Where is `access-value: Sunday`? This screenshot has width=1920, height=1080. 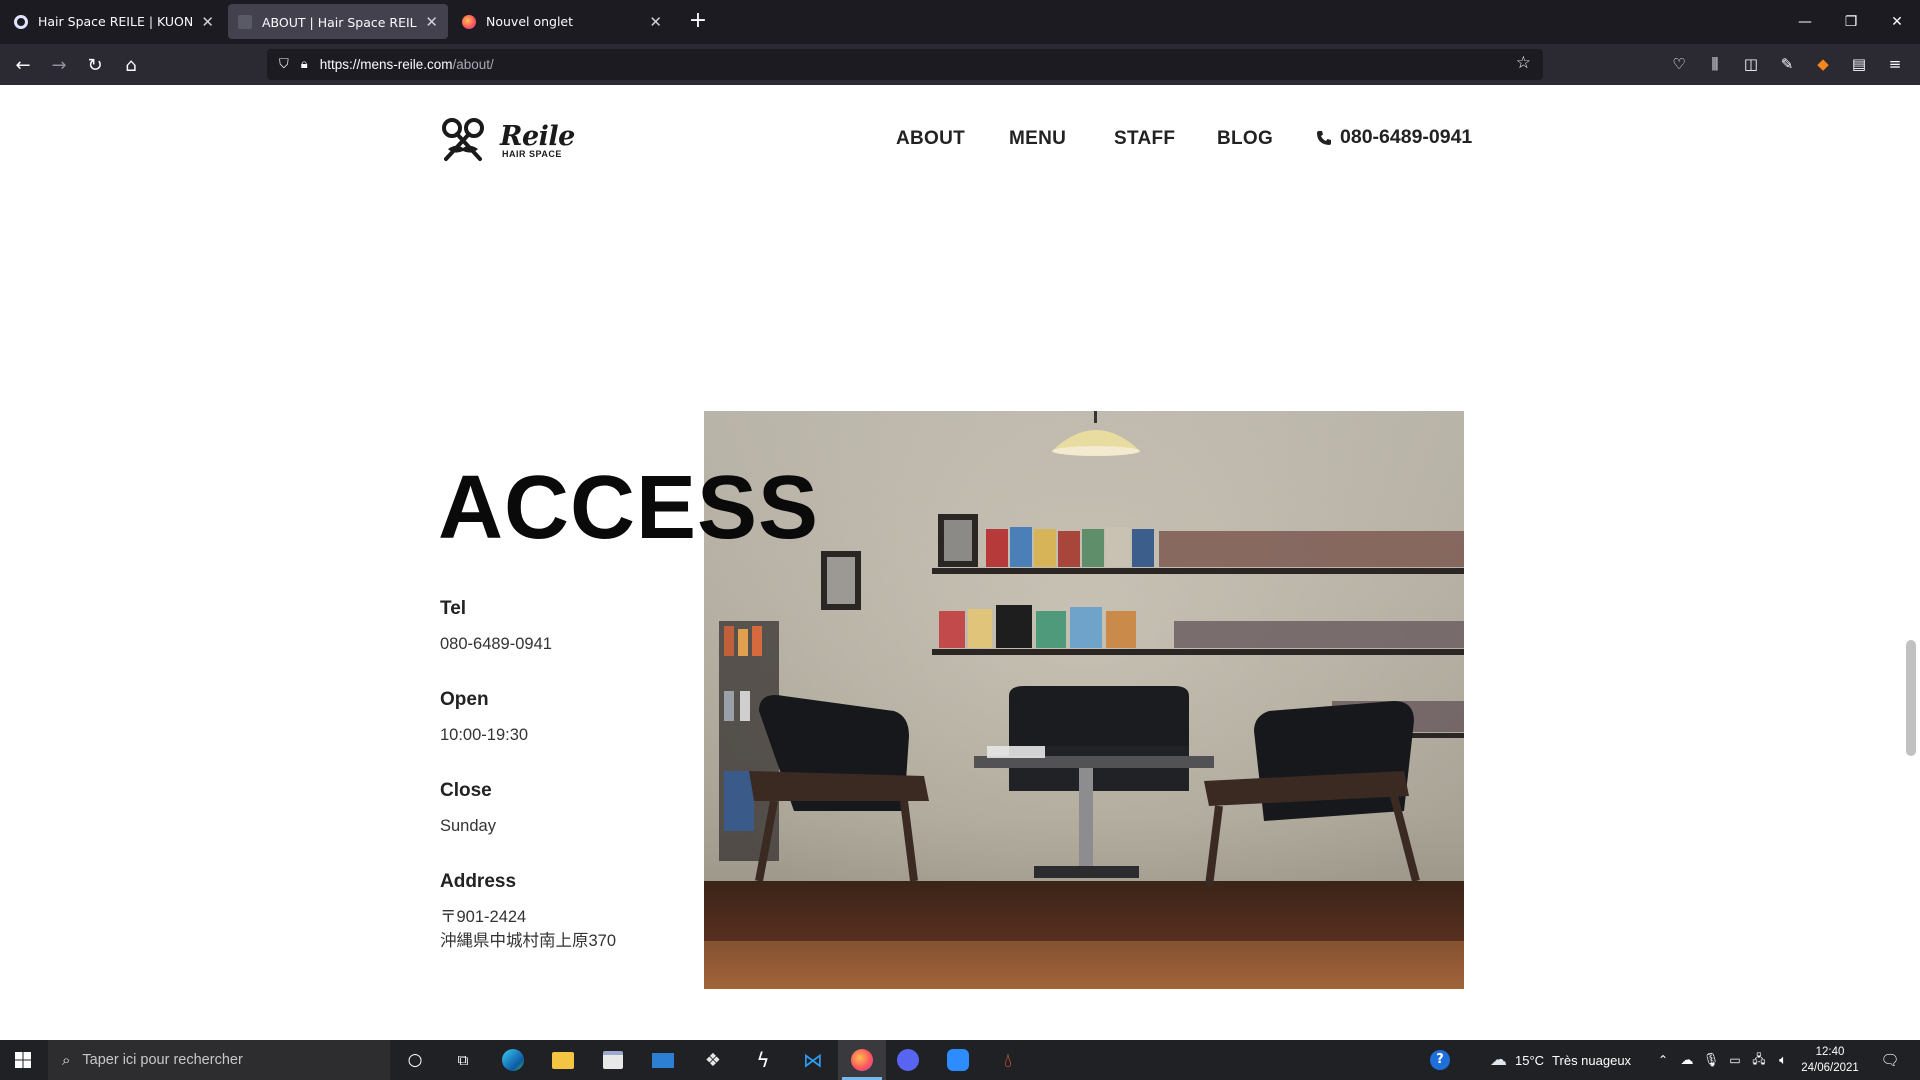
access-value: Sunday is located at coordinates (468, 826).